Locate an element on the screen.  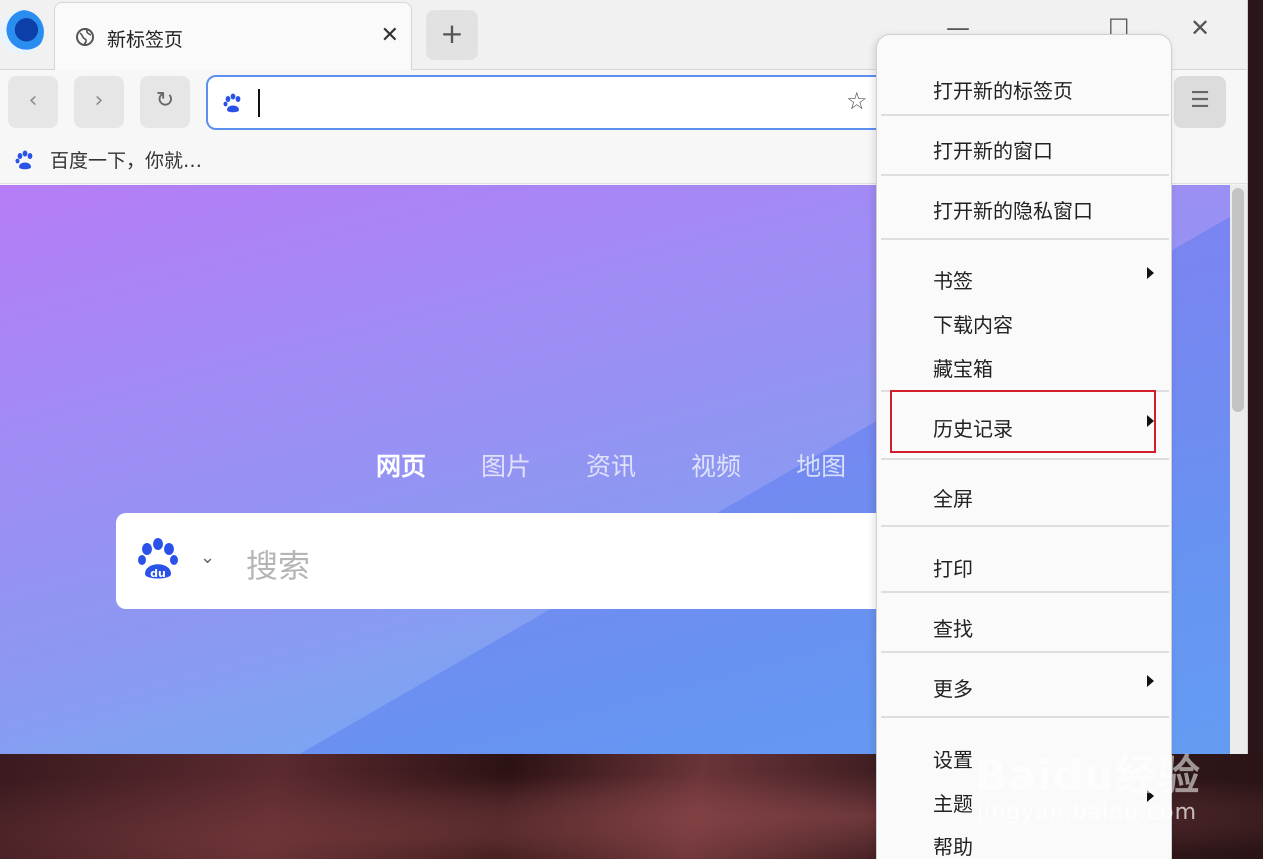
menu-item-new-private-window: 打开新的隐私窗口 is located at coordinates (1024, 207).